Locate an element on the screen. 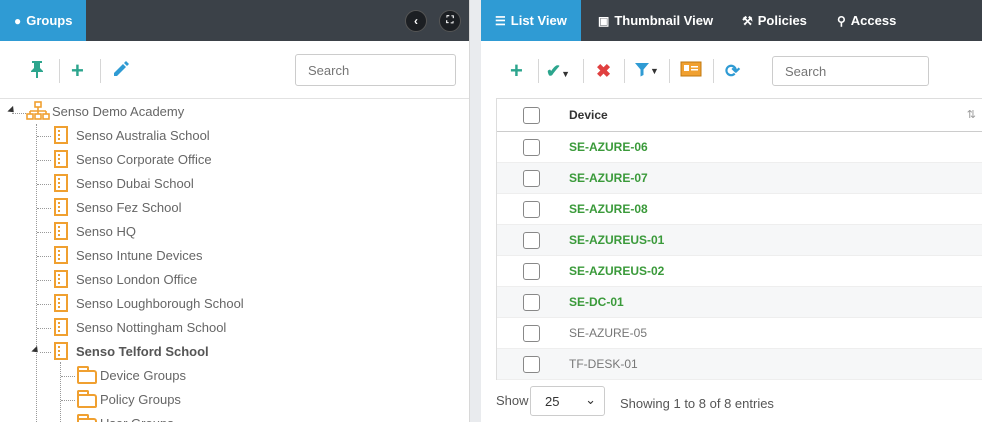 The width and height of the screenshot is (982, 422). device-name: SE-AZURE-05 is located at coordinates (608, 333).